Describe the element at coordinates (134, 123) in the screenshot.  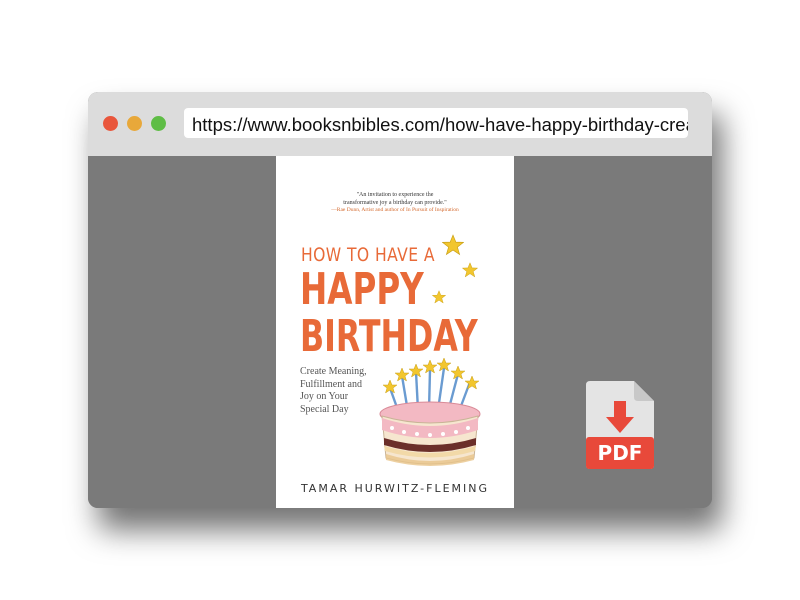
I see `minimize-window-button` at that location.